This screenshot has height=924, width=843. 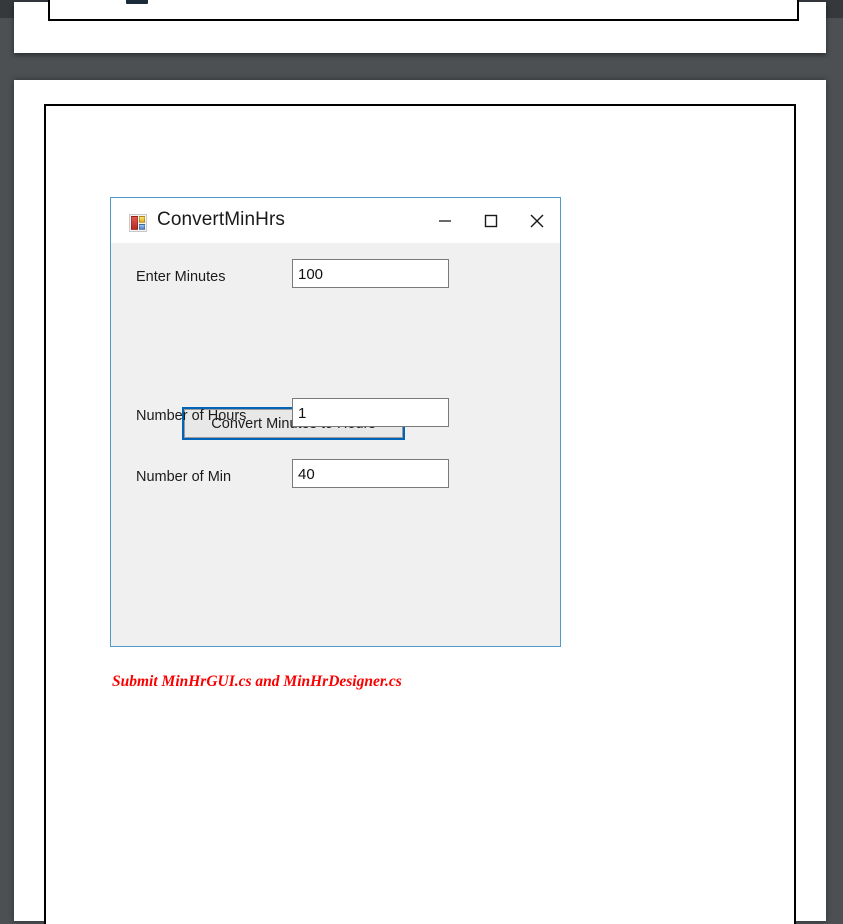 I want to click on previous-page-fragment, so click(x=420, y=26).